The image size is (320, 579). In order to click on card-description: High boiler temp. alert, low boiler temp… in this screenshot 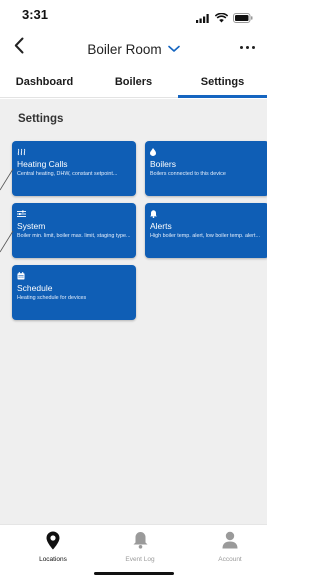, I will do `click(205, 236)`.